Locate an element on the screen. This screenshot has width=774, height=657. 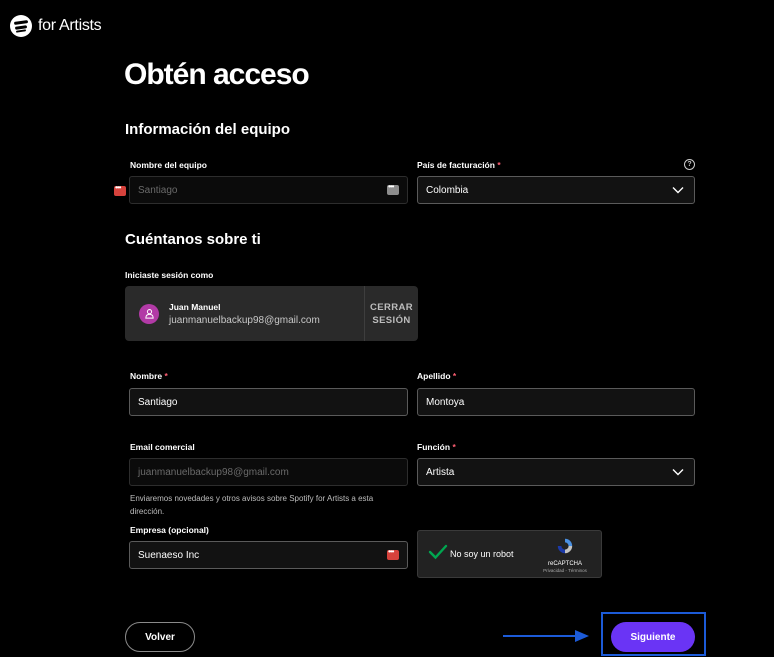
user-icon is located at coordinates (149, 314).